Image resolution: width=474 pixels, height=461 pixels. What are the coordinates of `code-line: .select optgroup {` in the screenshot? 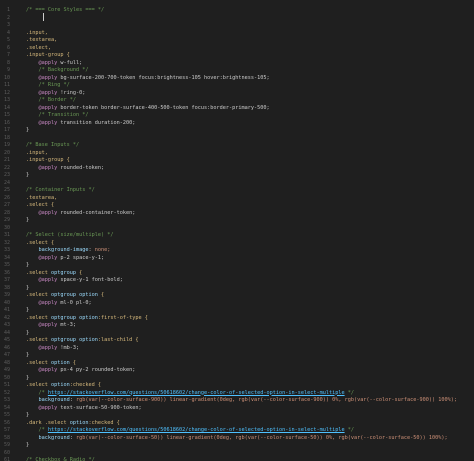 It's located at (54, 272).